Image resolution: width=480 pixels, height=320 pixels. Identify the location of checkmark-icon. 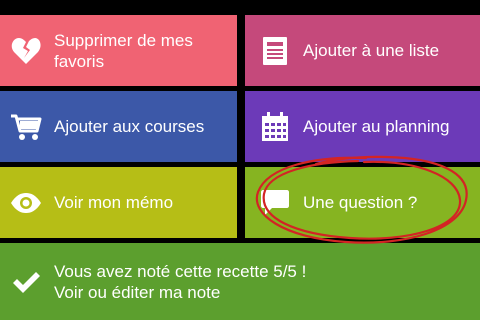
(26, 282).